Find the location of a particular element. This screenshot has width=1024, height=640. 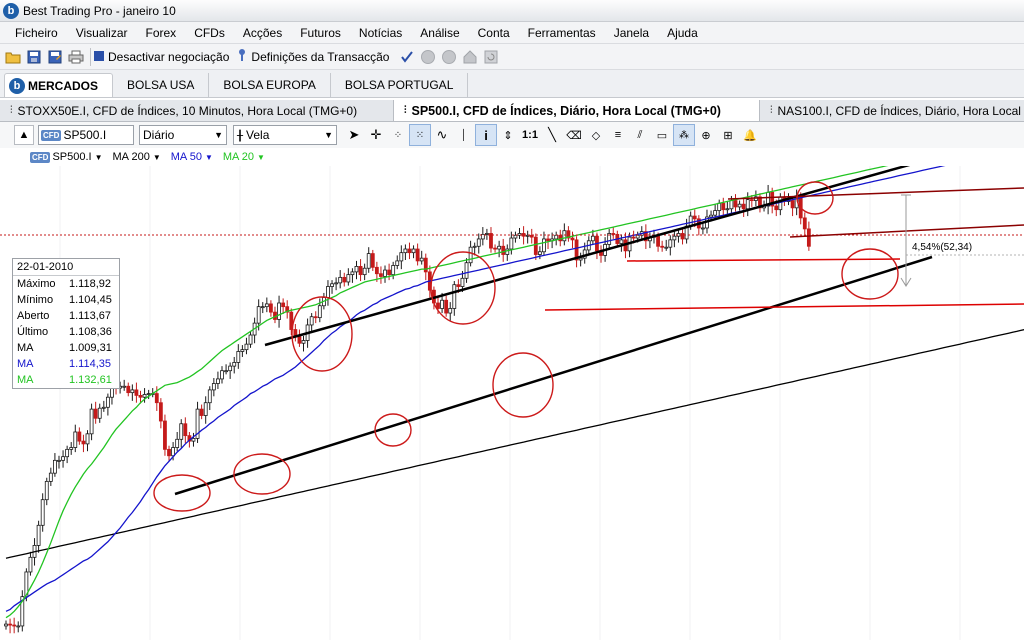

chart-type-select: ╂ Vela ▼ is located at coordinates (285, 135).